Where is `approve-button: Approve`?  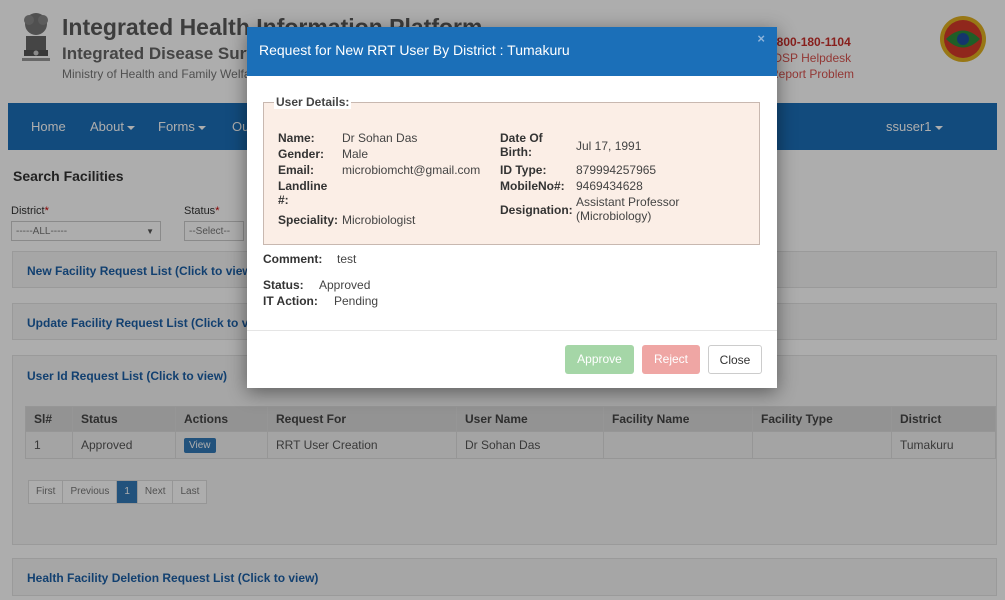 approve-button: Approve is located at coordinates (599, 359).